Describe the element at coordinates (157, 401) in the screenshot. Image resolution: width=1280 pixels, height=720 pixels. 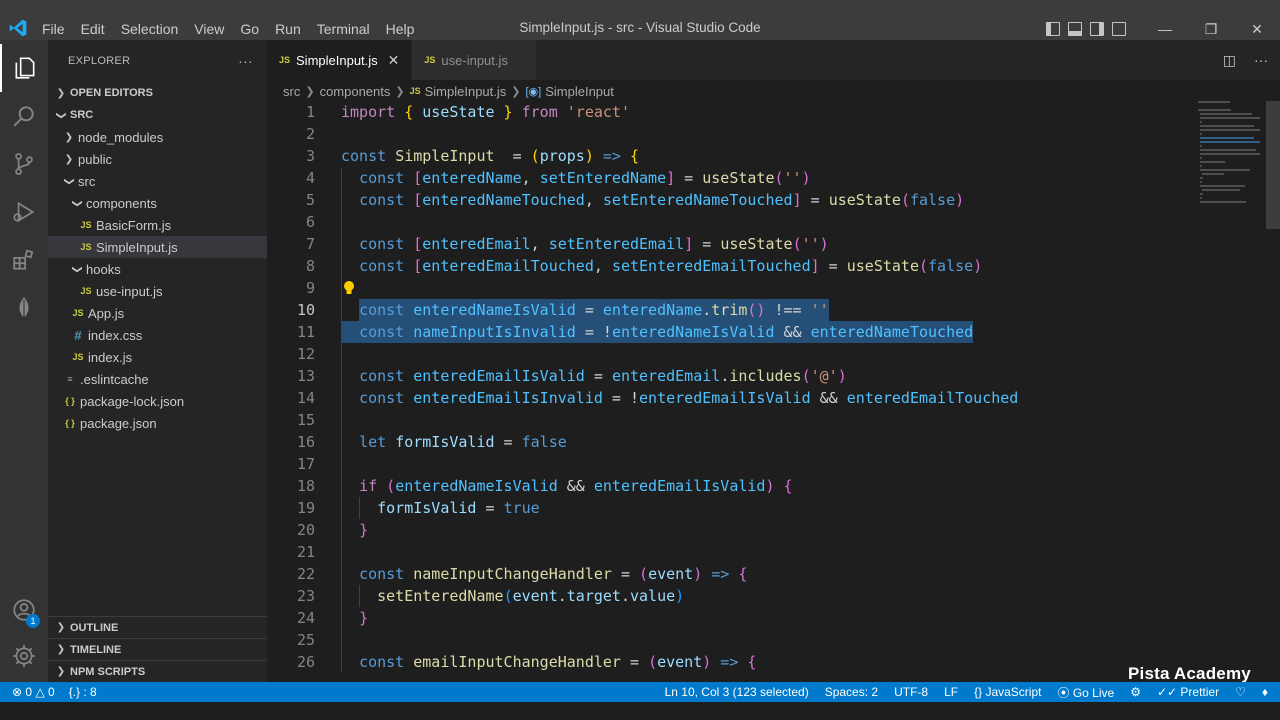
I see `tree-file: { } package-lock.json` at that location.